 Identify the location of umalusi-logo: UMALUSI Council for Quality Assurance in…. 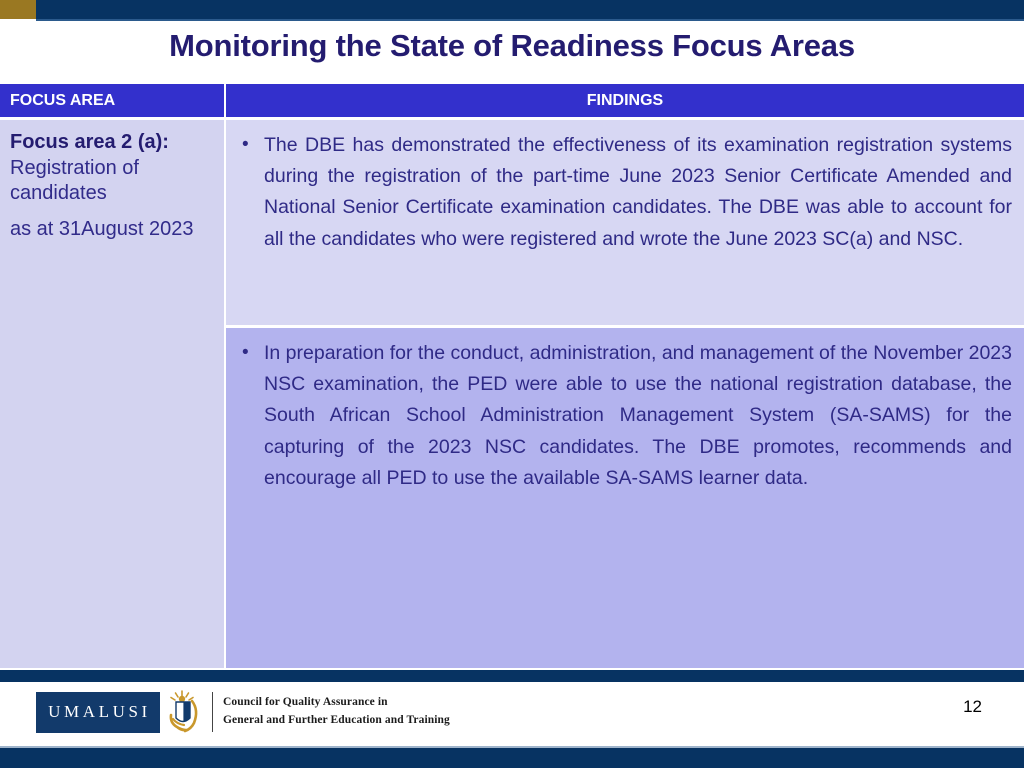
(243, 712).